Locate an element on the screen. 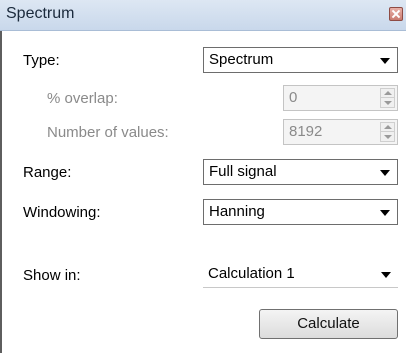 Image resolution: width=406 pixels, height=353 pixels. range-value: Full signal is located at coordinates (243, 171).